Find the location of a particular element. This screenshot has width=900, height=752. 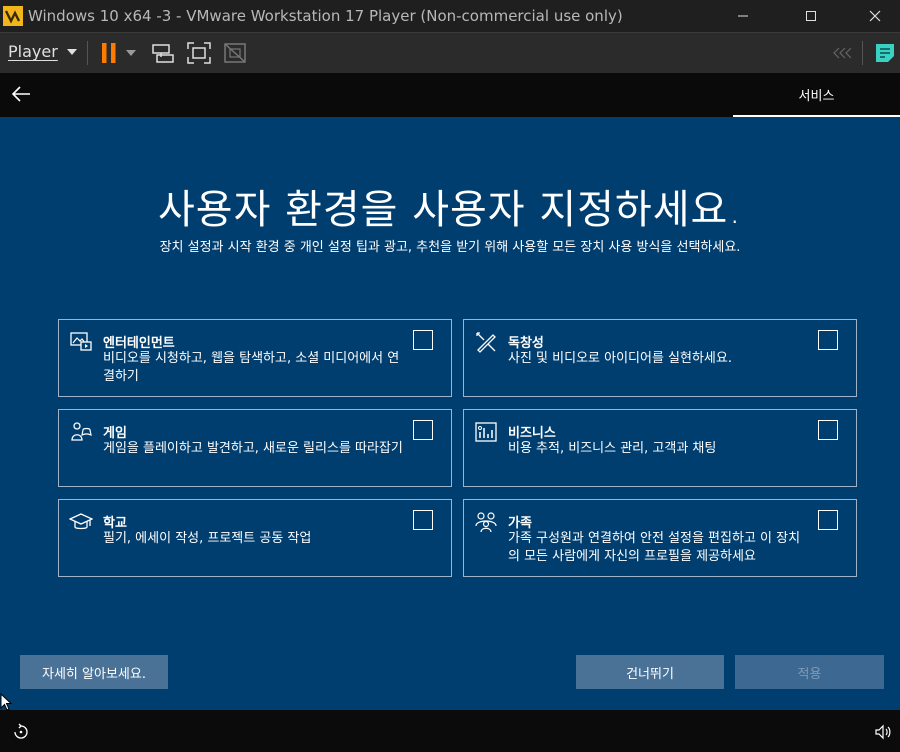

minimize-icon is located at coordinates (743, 16).